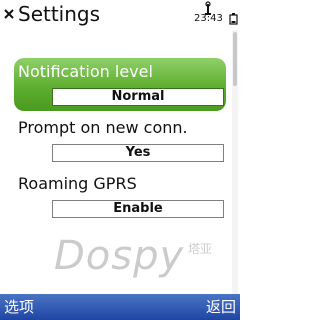 This screenshot has width=320, height=320. I want to click on options-softkey: 选项, so click(19, 307).